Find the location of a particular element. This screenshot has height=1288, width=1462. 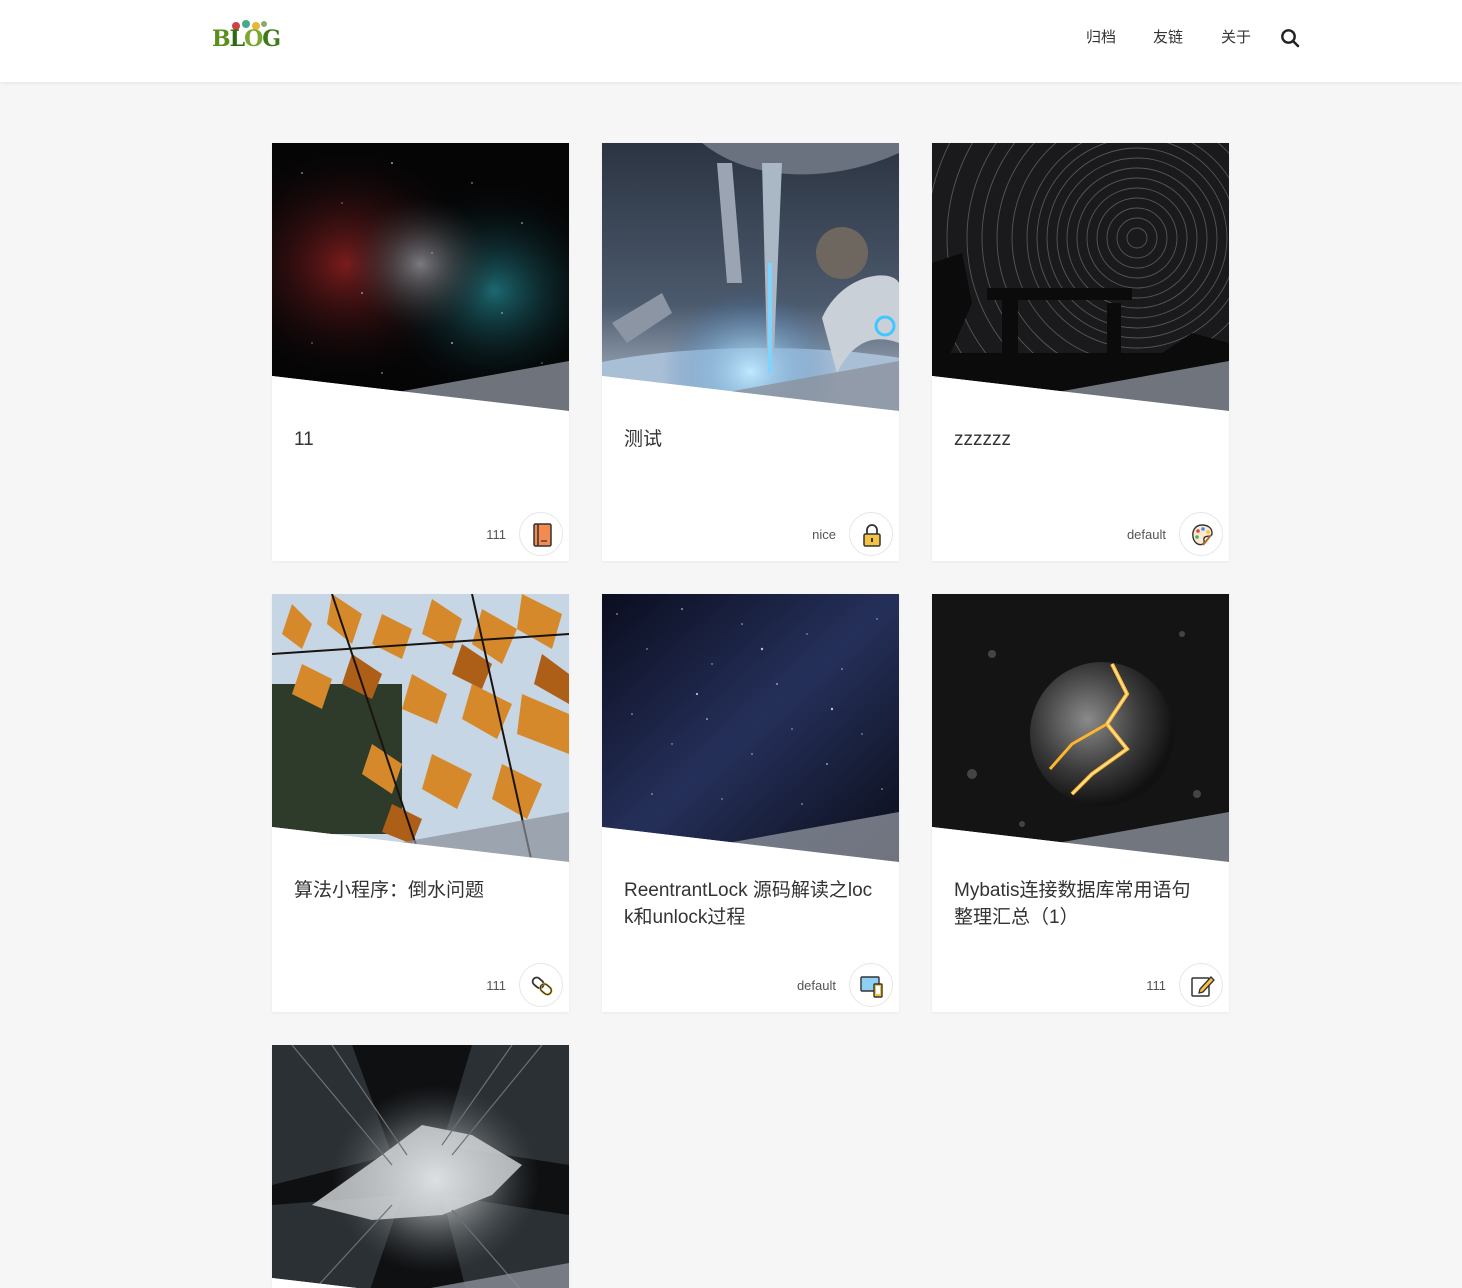

site-header: BLOG 归档 友链 关于 is located at coordinates (731, 41).